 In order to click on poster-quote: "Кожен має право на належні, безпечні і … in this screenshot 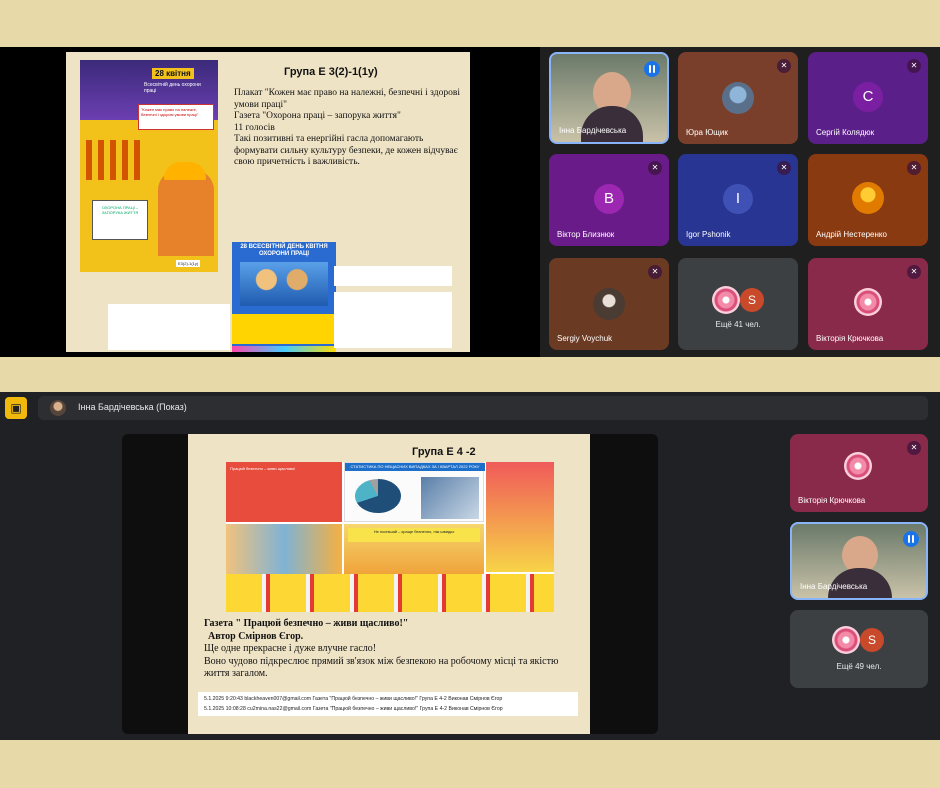, I will do `click(176, 117)`.